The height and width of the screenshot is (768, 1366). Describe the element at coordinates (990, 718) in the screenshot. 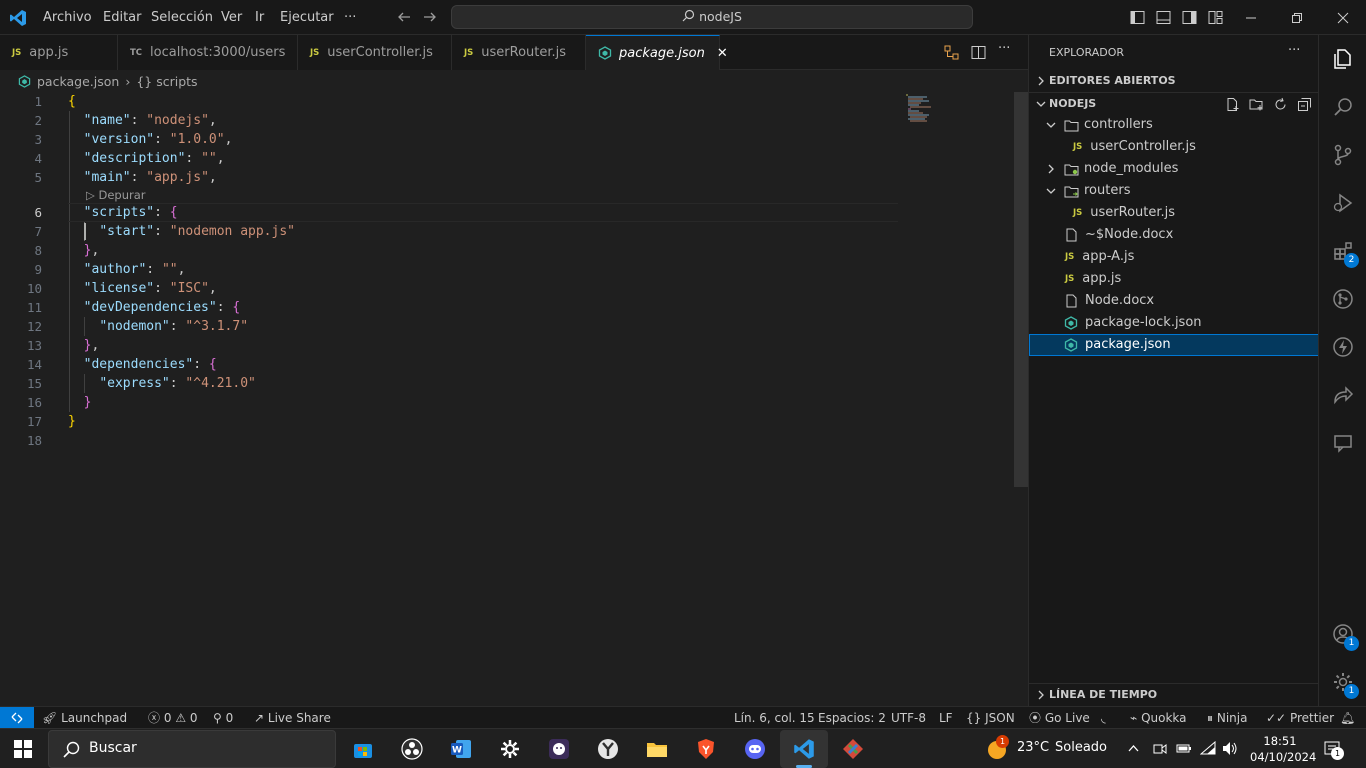

I see `language-mode: {} JSON` at that location.